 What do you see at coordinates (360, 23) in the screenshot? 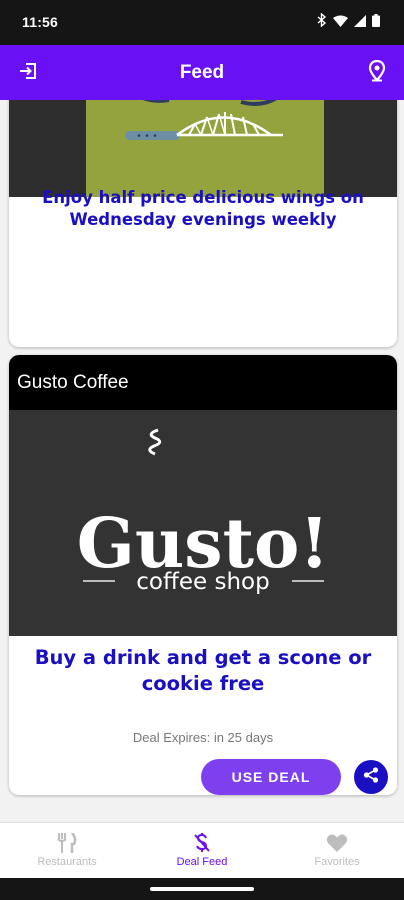
I see `signal-icon` at bounding box center [360, 23].